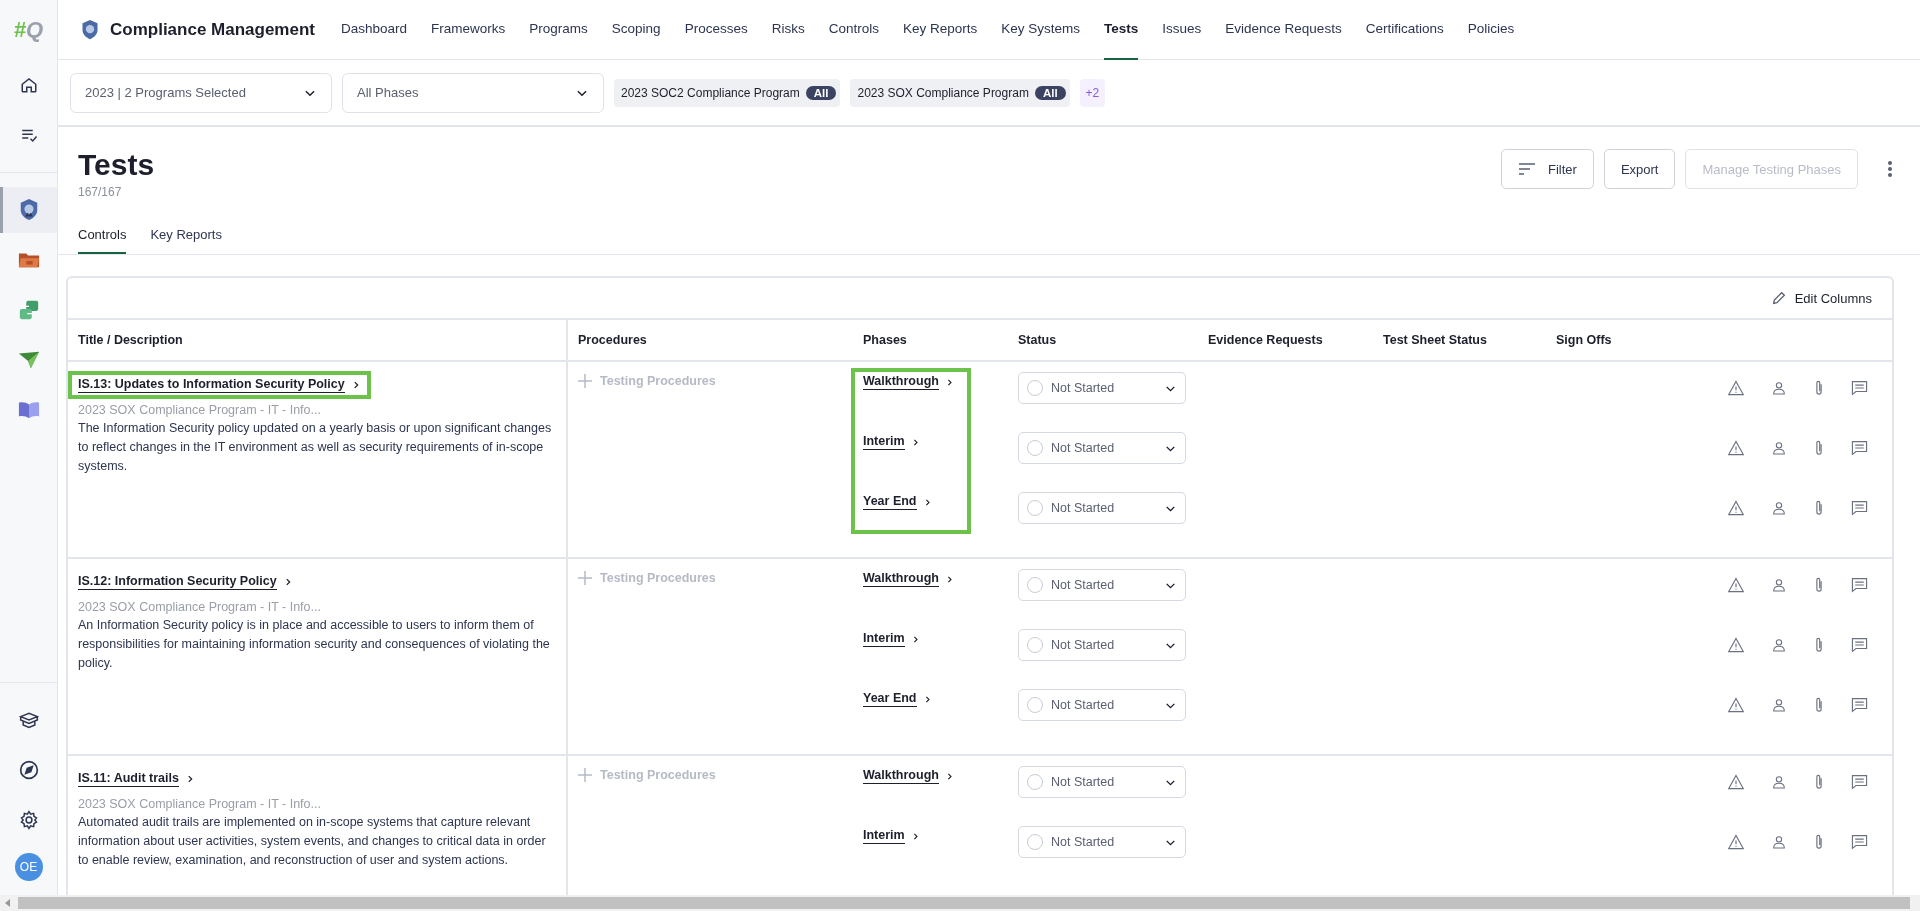 The image size is (1920, 911). Describe the element at coordinates (473, 92) in the screenshot. I see `phase-select: All Phases` at that location.